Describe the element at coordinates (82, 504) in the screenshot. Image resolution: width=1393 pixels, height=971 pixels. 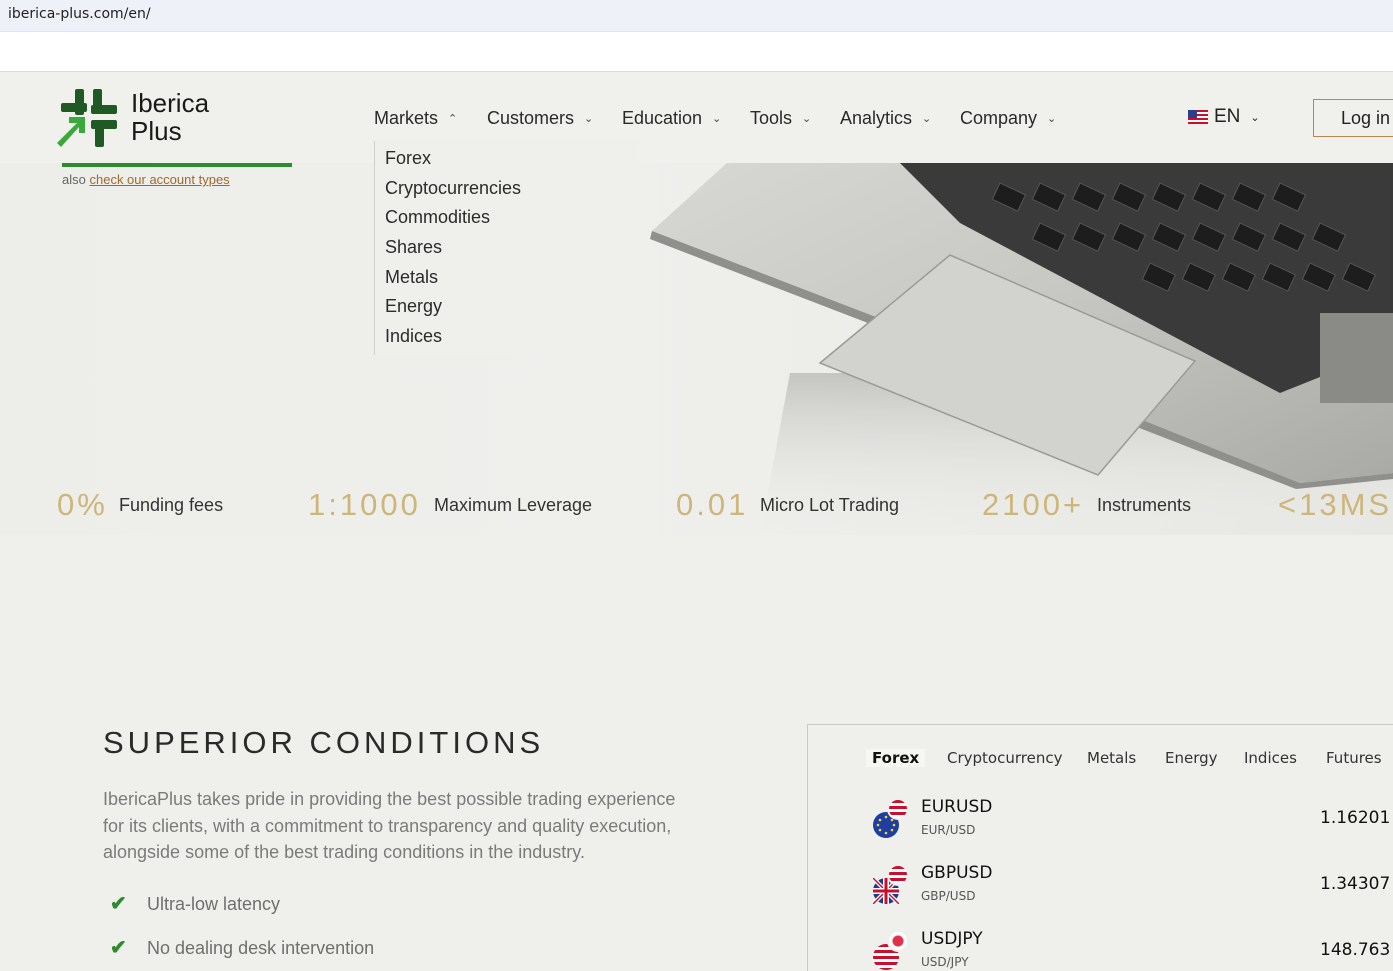
I see `stat-value: 0%` at that location.